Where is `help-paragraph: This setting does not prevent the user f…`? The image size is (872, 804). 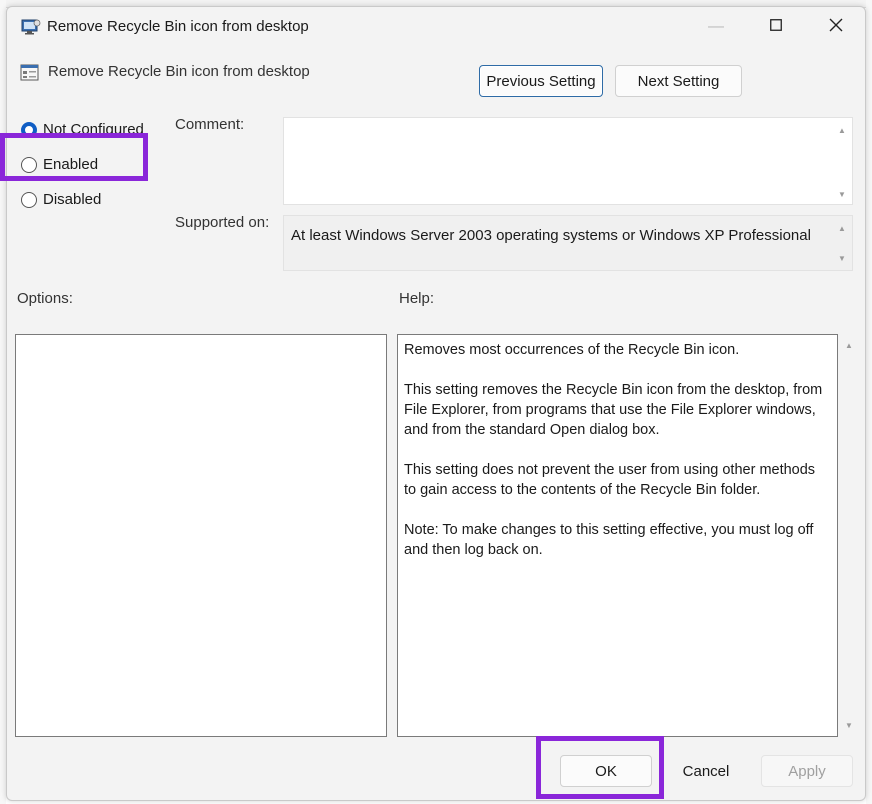 help-paragraph: This setting does not prevent the user f… is located at coordinates (610, 480).